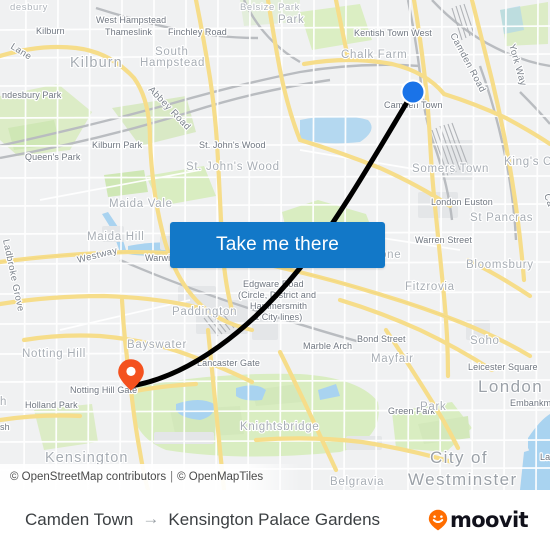 The width and height of the screenshot is (550, 550). What do you see at coordinates (29, 7) in the screenshot?
I see `map-label: desbury` at bounding box center [29, 7].